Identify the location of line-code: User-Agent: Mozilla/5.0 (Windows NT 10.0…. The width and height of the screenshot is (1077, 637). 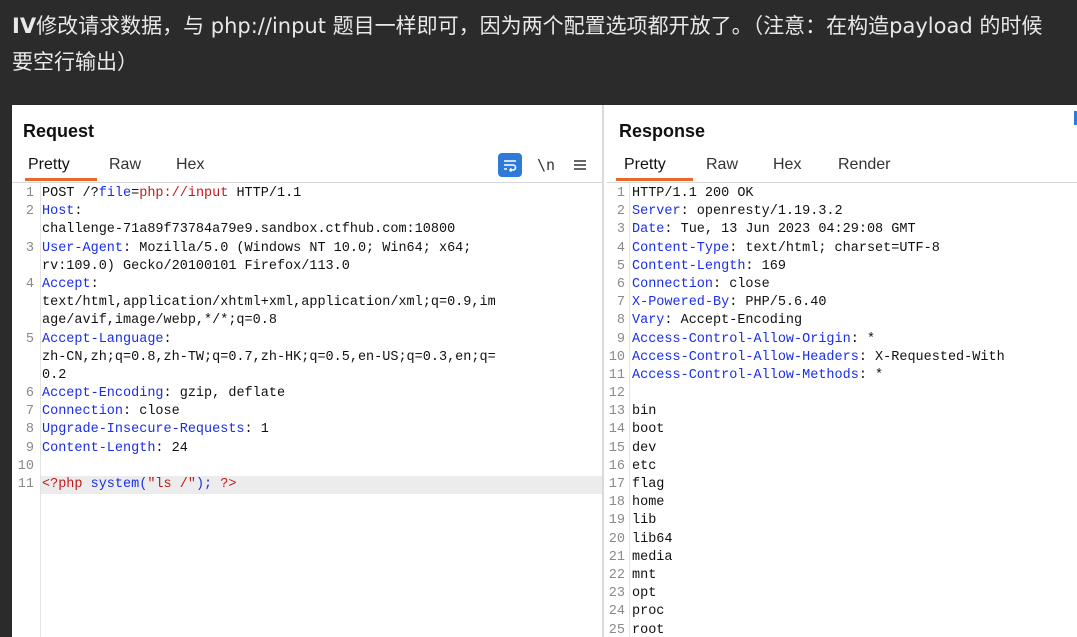
(256, 249).